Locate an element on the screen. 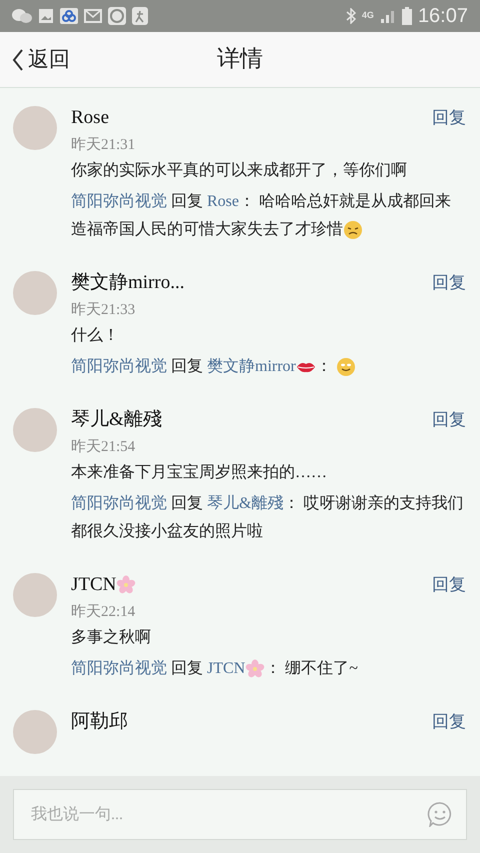  username: JTCN is located at coordinates (93, 585).